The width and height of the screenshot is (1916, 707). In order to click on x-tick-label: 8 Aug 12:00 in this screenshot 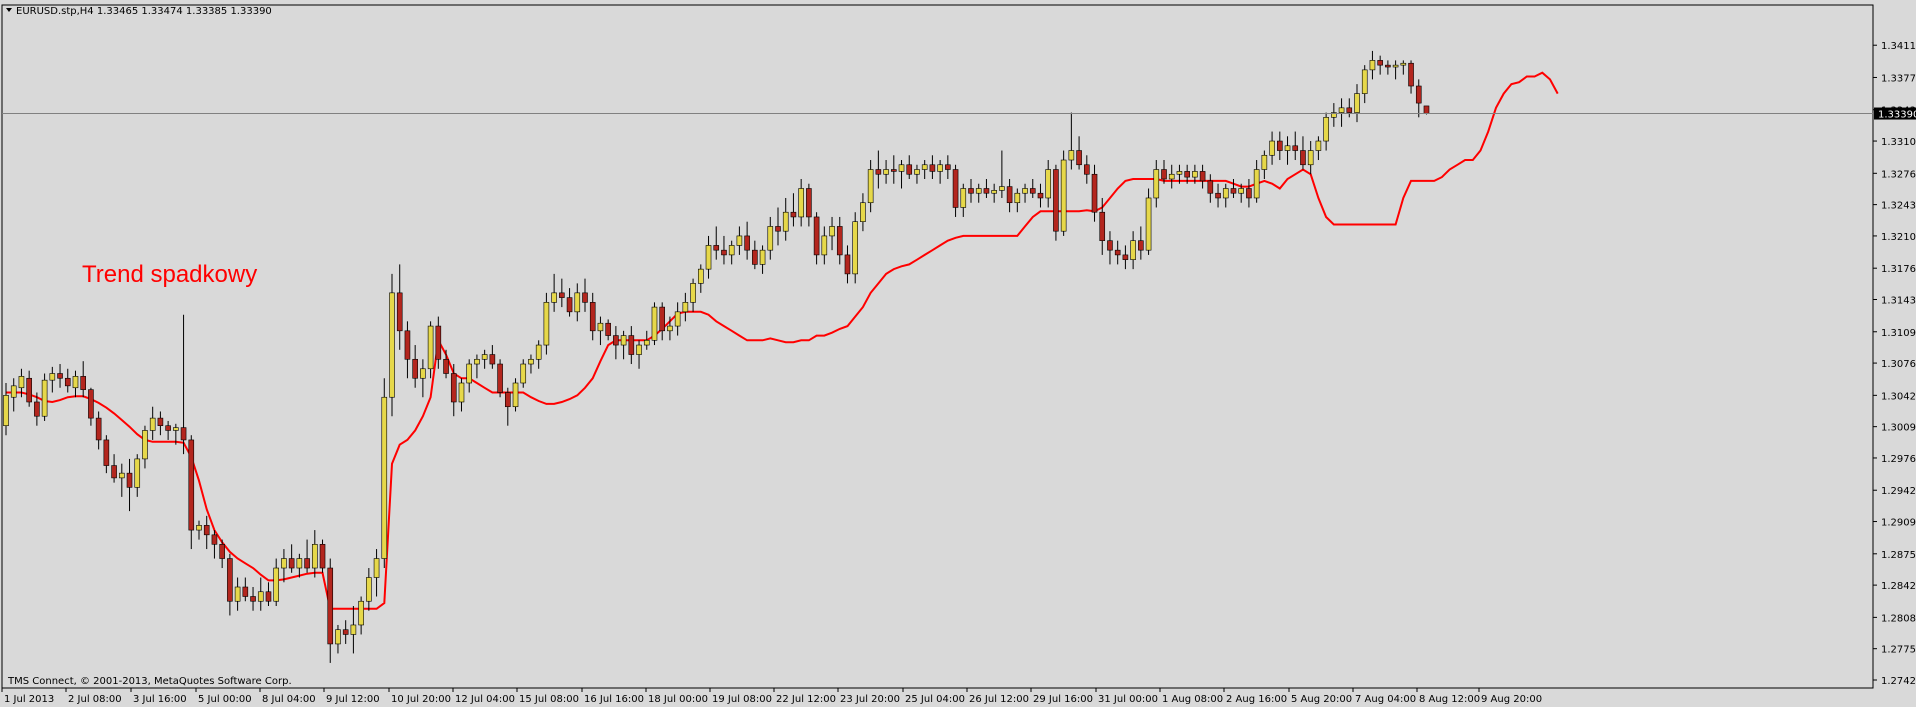, I will do `click(1449, 699)`.